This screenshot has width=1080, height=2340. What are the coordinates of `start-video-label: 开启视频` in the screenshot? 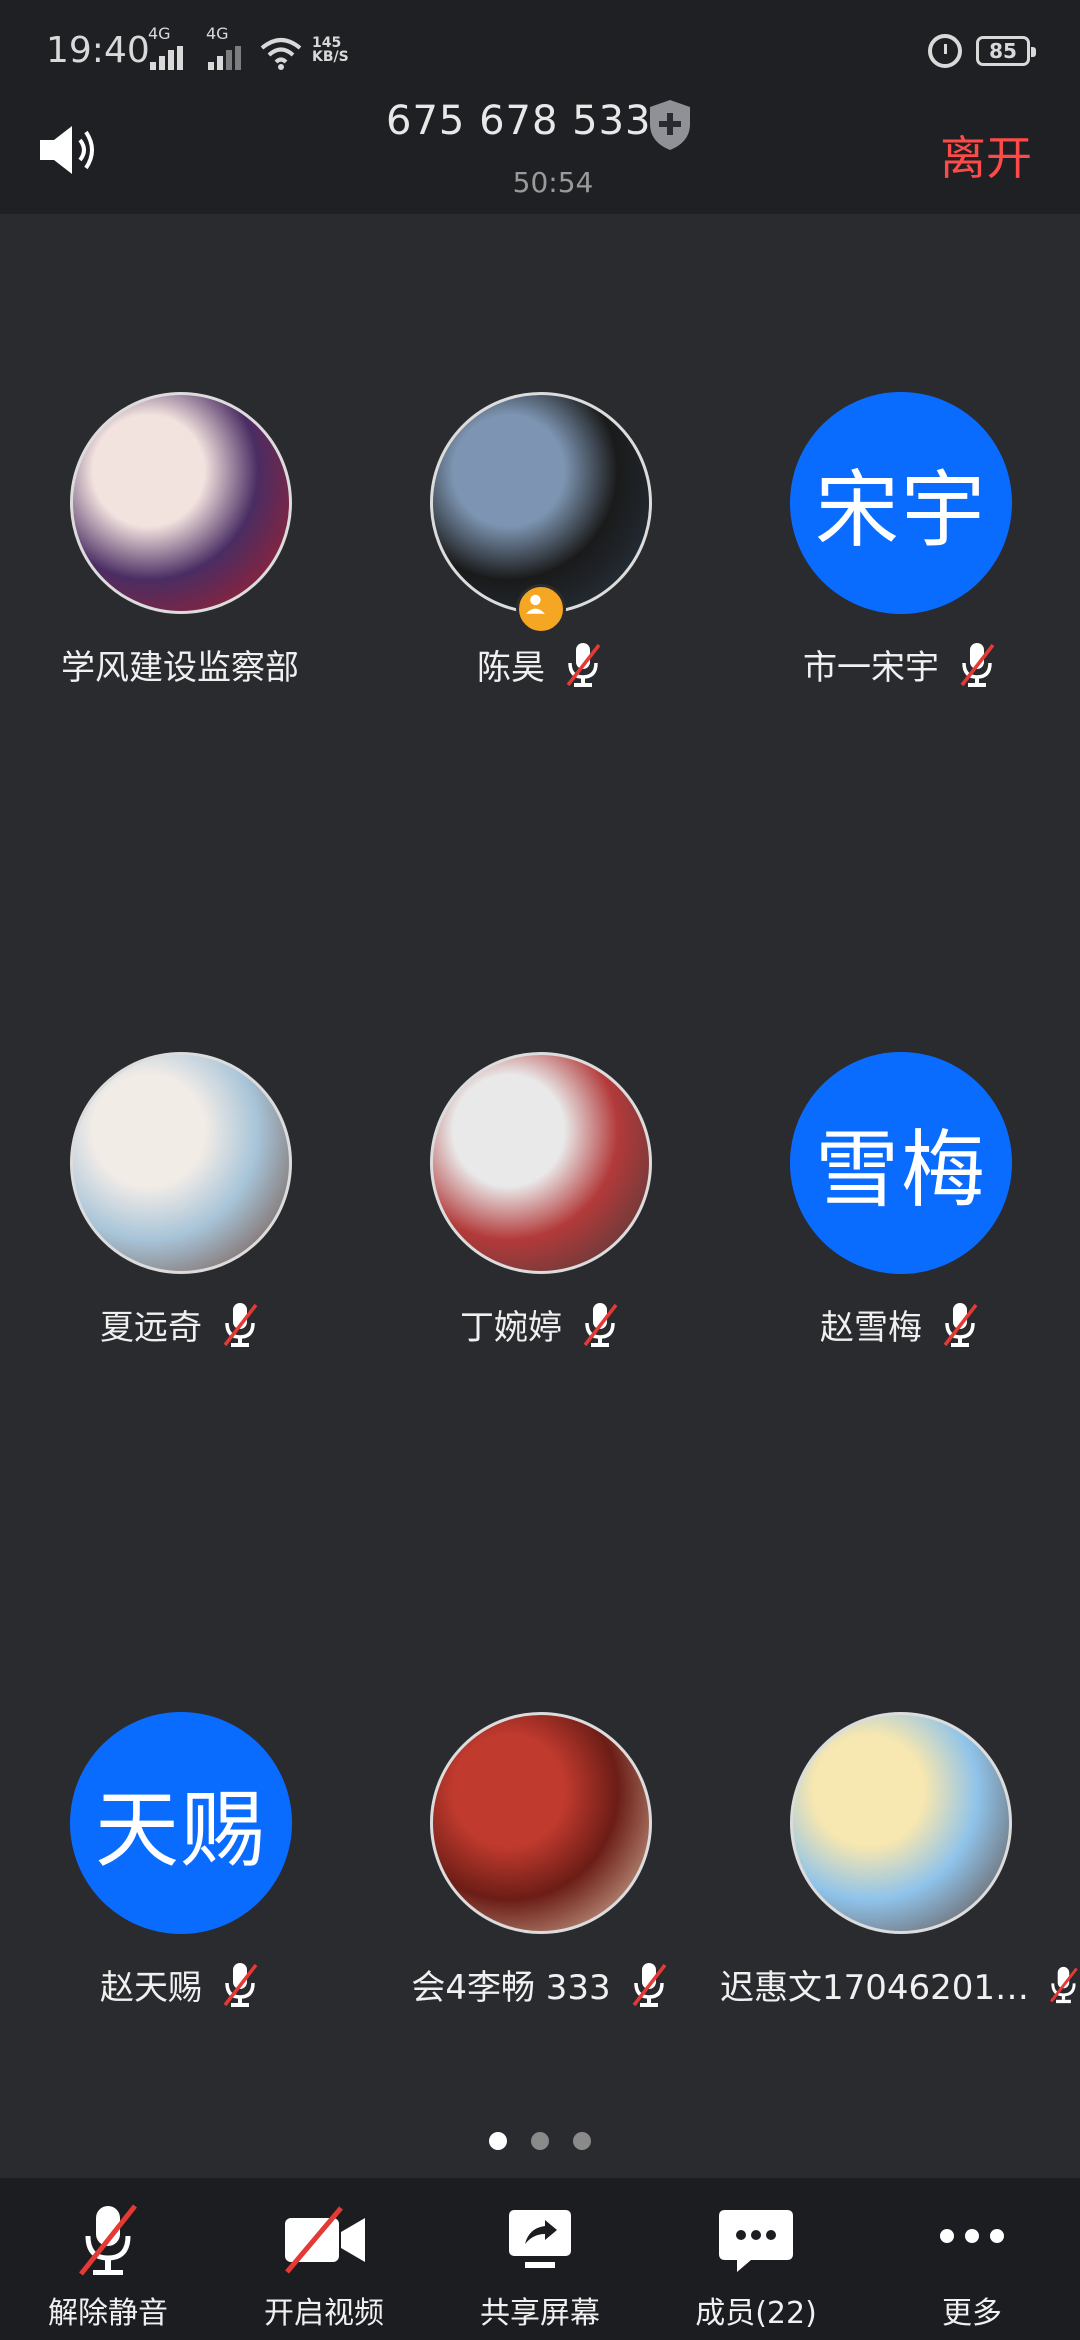 It's located at (324, 2313).